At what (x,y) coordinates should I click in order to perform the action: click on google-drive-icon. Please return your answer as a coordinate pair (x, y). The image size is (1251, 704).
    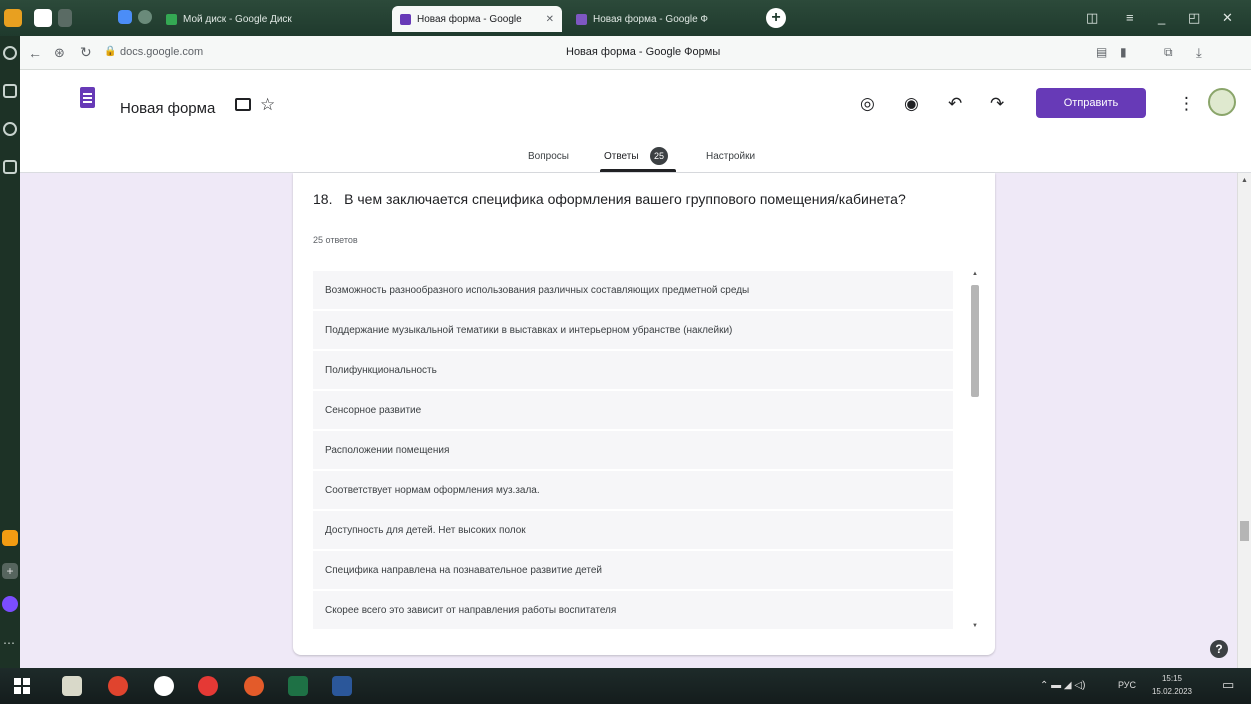
    Looking at the image, I should click on (171, 19).